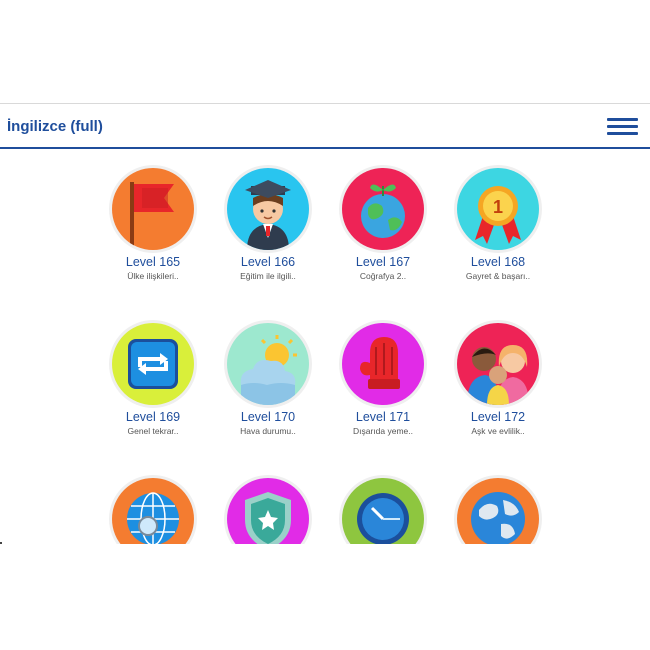 The image size is (650, 650). I want to click on level-subtitle: Eğitim ile ilgili.., so click(268, 276).